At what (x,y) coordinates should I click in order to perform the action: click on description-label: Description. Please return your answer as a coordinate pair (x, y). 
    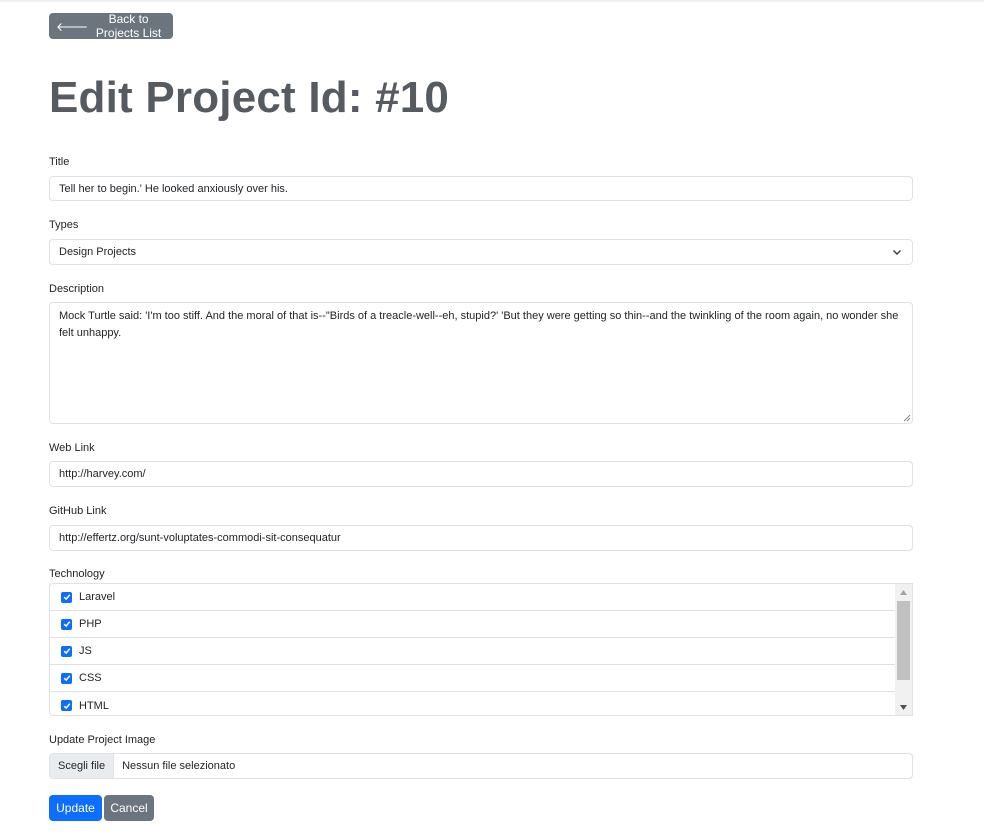
    Looking at the image, I should click on (77, 289).